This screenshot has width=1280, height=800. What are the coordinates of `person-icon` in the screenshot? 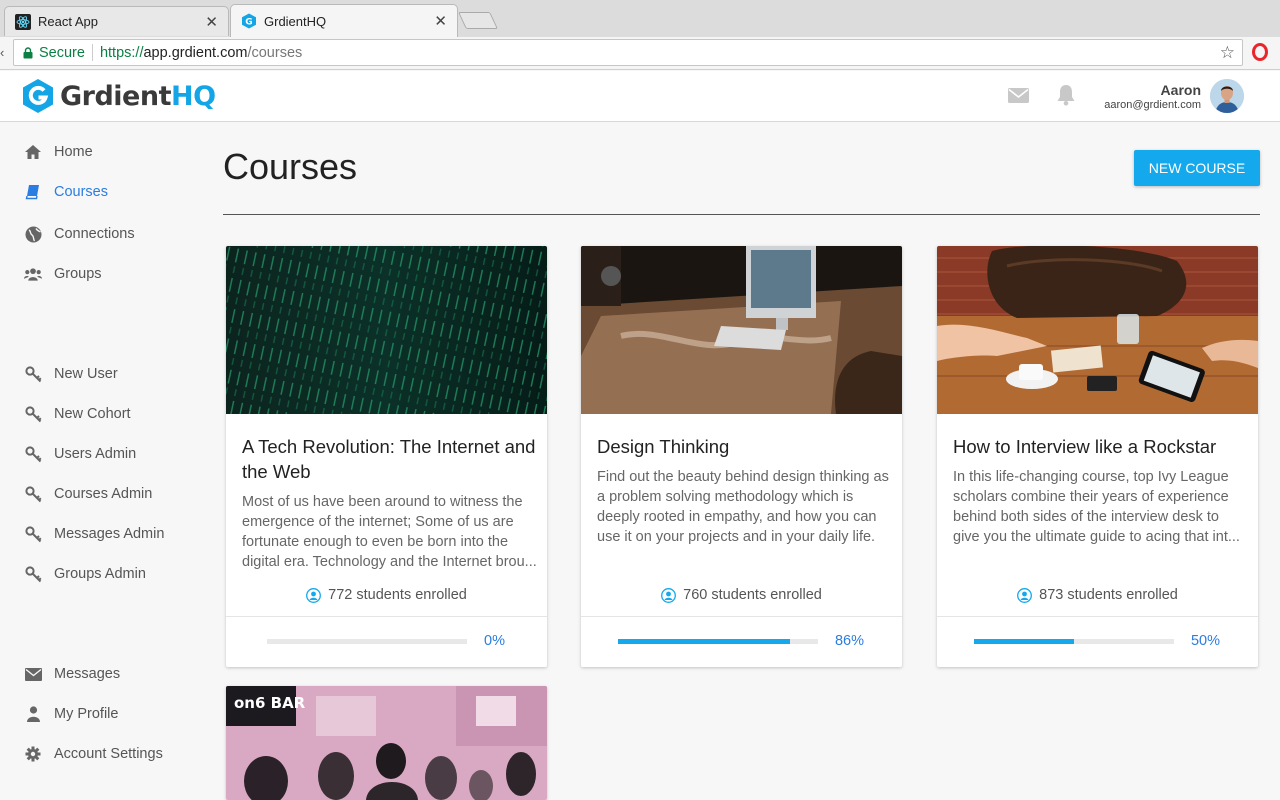 It's located at (33, 714).